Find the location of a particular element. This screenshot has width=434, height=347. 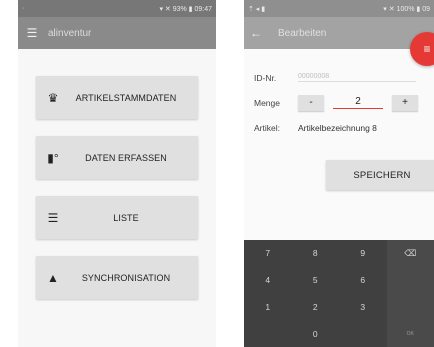

artikel-row: Artikel: Artikelbezeichnung 8 is located at coordinates (339, 127).